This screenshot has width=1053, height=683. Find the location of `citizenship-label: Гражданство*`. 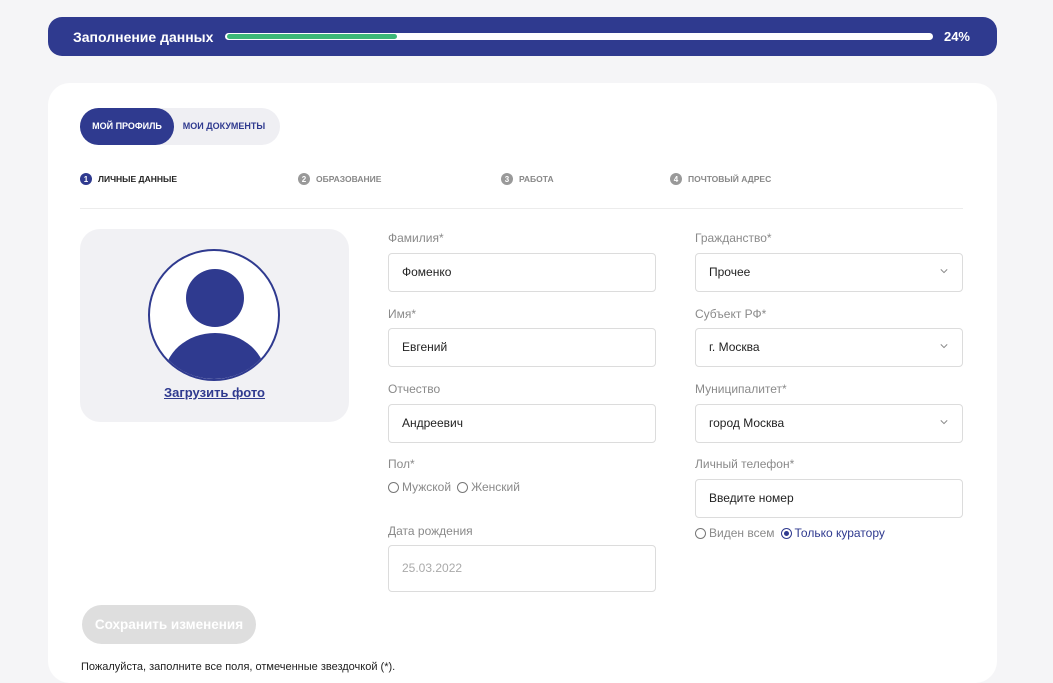

citizenship-label: Гражданство* is located at coordinates (733, 238).